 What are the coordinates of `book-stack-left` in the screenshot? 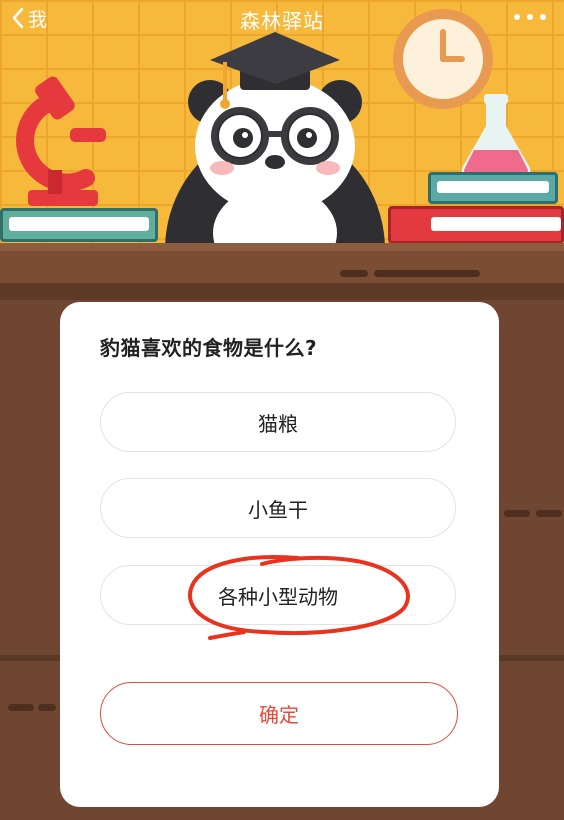 It's located at (79, 225).